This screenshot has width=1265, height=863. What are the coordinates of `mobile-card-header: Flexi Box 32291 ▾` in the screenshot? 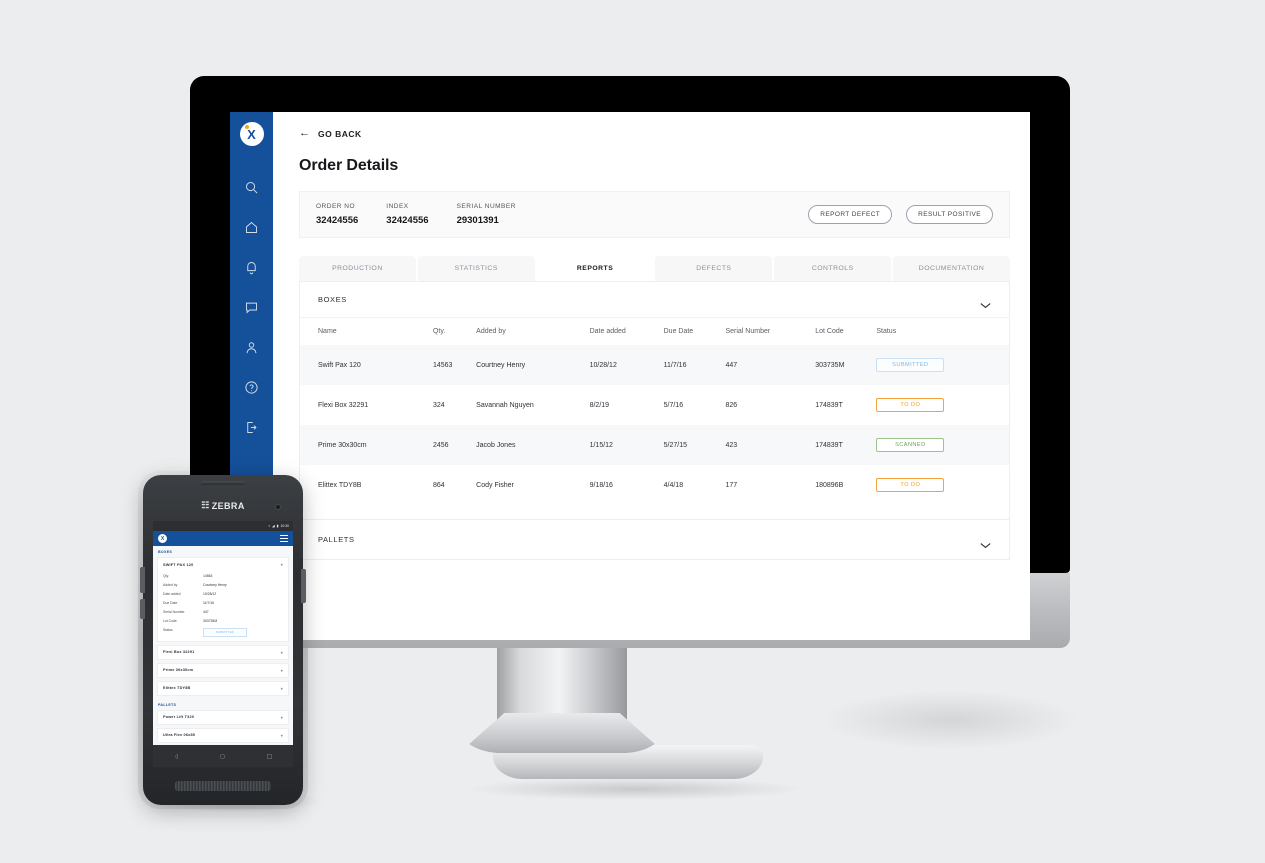 It's located at (223, 652).